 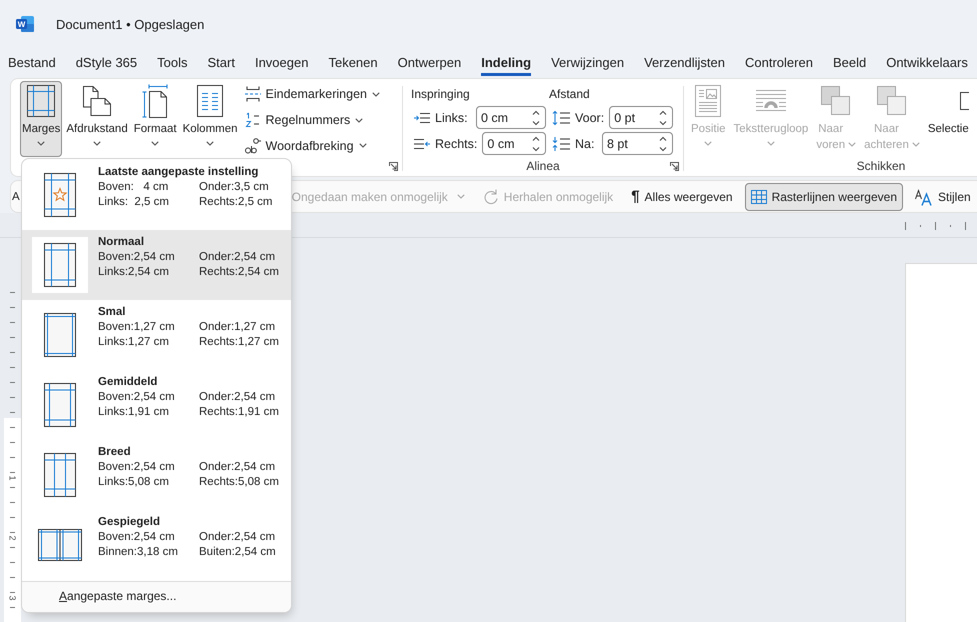 I want to click on margin-option: Breed Boven:2,54 cm Onder:2,54 cm Links:5,08 cm Rechts:5,08 cm, so click(x=156, y=475).